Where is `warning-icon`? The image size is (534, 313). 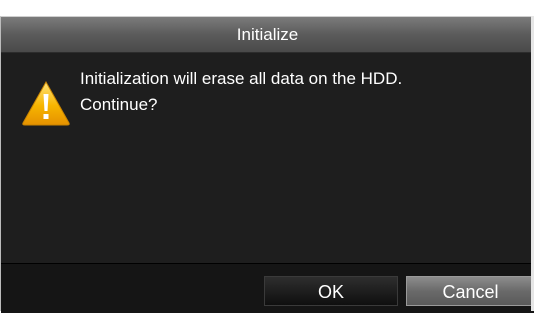
warning-icon is located at coordinates (46, 103).